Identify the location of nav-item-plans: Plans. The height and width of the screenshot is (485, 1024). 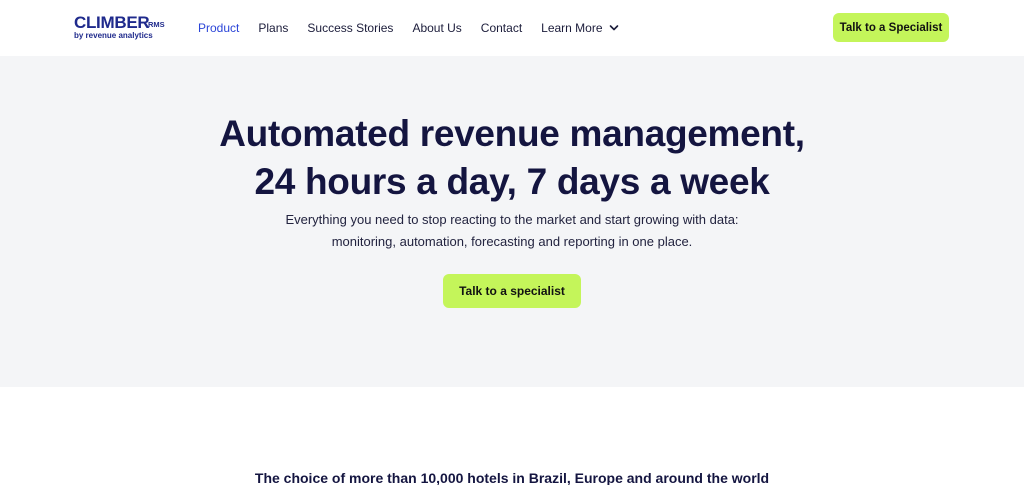
(273, 28).